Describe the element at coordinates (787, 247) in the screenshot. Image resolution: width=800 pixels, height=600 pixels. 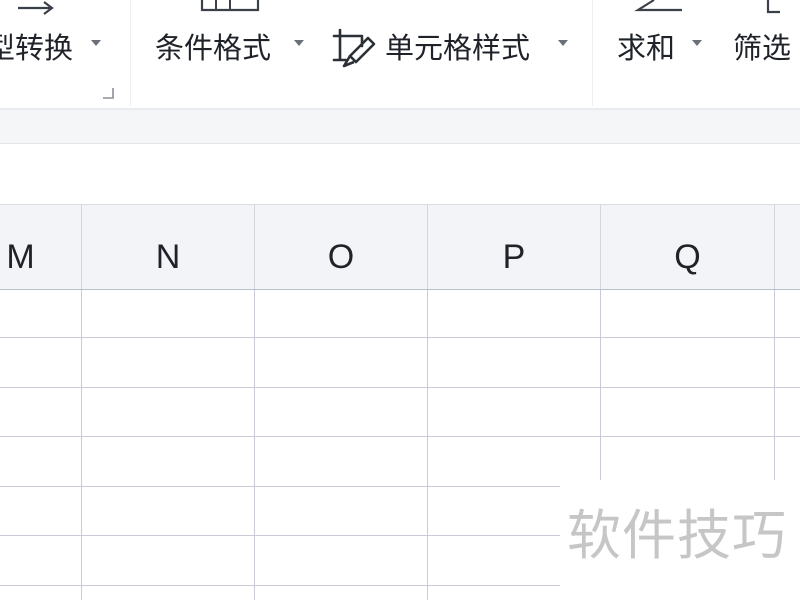
I see `column-header-r` at that location.